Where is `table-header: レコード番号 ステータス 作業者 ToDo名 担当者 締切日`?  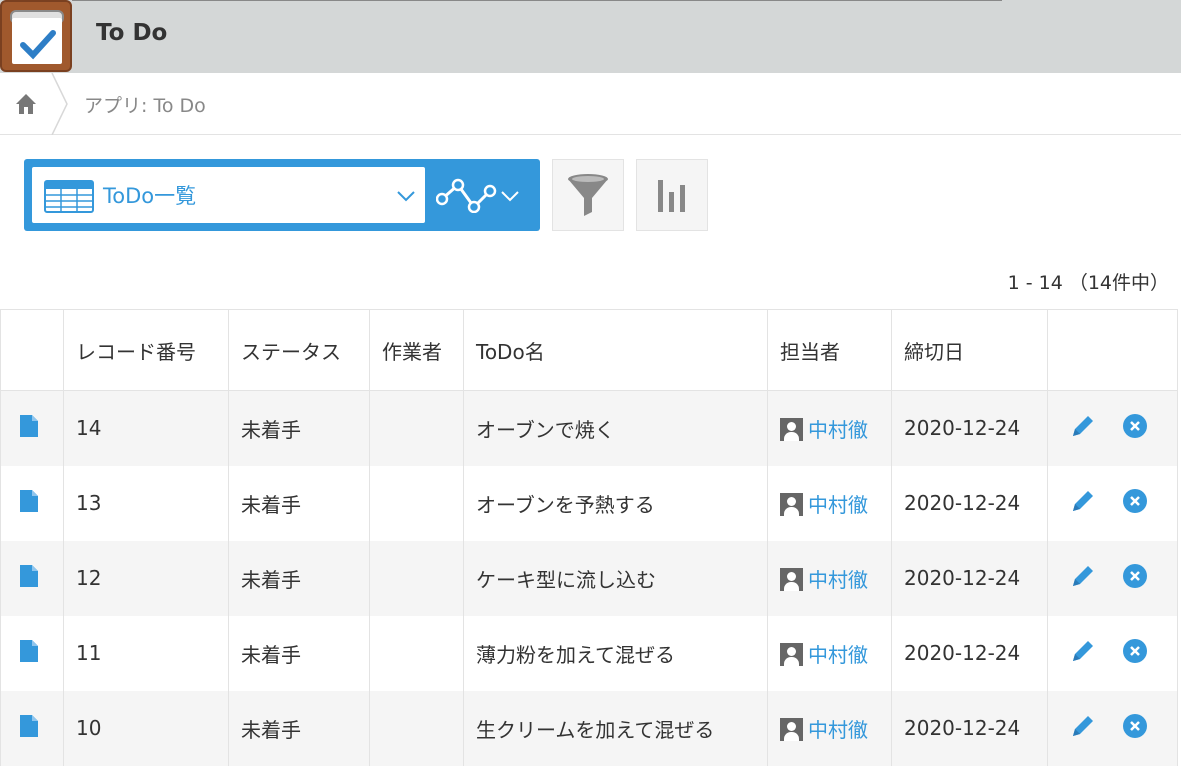 table-header: レコード番号 ステータス 作業者 ToDo名 担当者 締切日 is located at coordinates (589, 350).